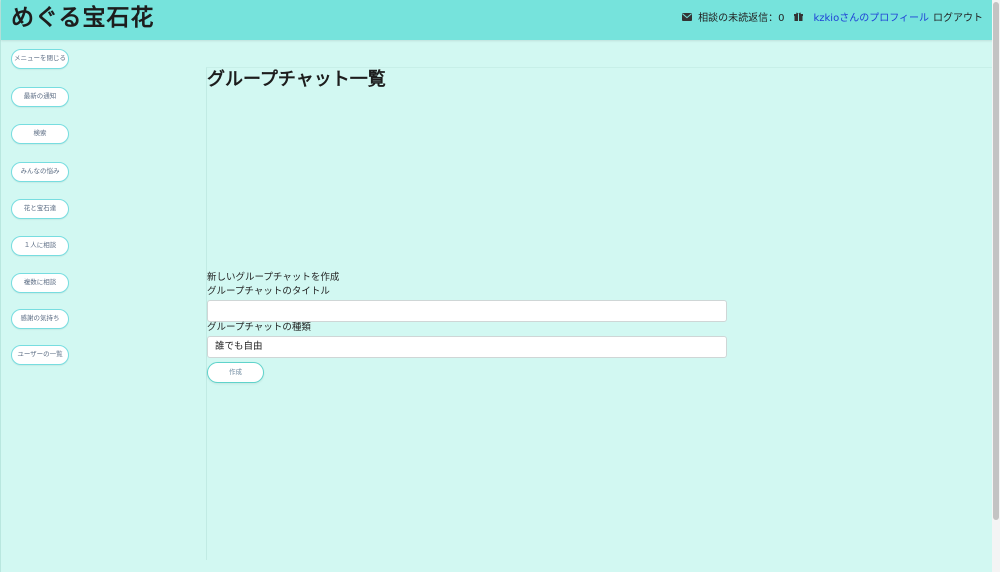  Describe the element at coordinates (268, 291) in the screenshot. I see `chat-title-label: グループチャットのタイトル` at that location.